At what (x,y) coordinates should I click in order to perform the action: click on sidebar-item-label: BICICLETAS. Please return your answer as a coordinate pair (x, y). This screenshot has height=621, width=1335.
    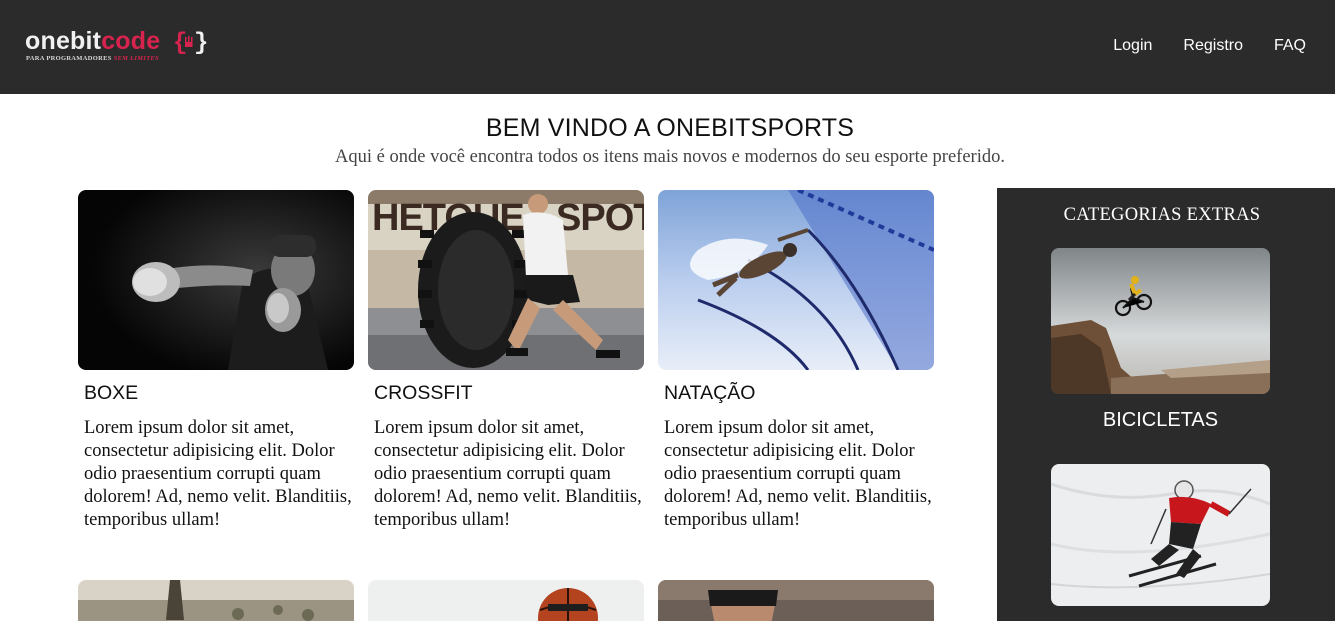
    Looking at the image, I should click on (1160, 420).